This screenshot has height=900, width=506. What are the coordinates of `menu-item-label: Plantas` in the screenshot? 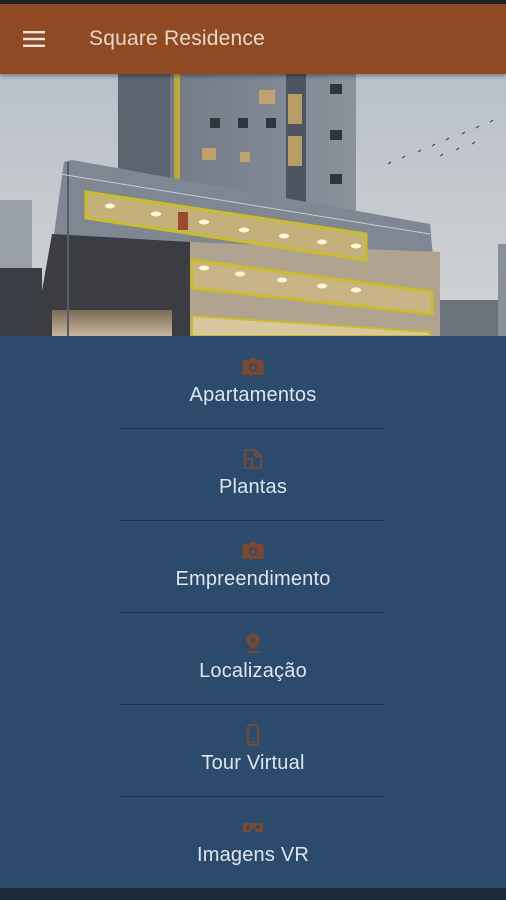 It's located at (253, 487).